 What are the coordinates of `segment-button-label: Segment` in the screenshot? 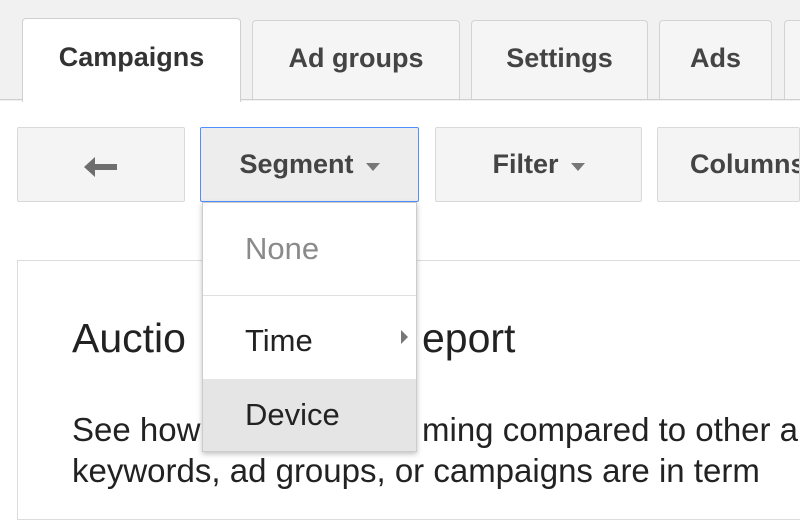 It's located at (296, 164).